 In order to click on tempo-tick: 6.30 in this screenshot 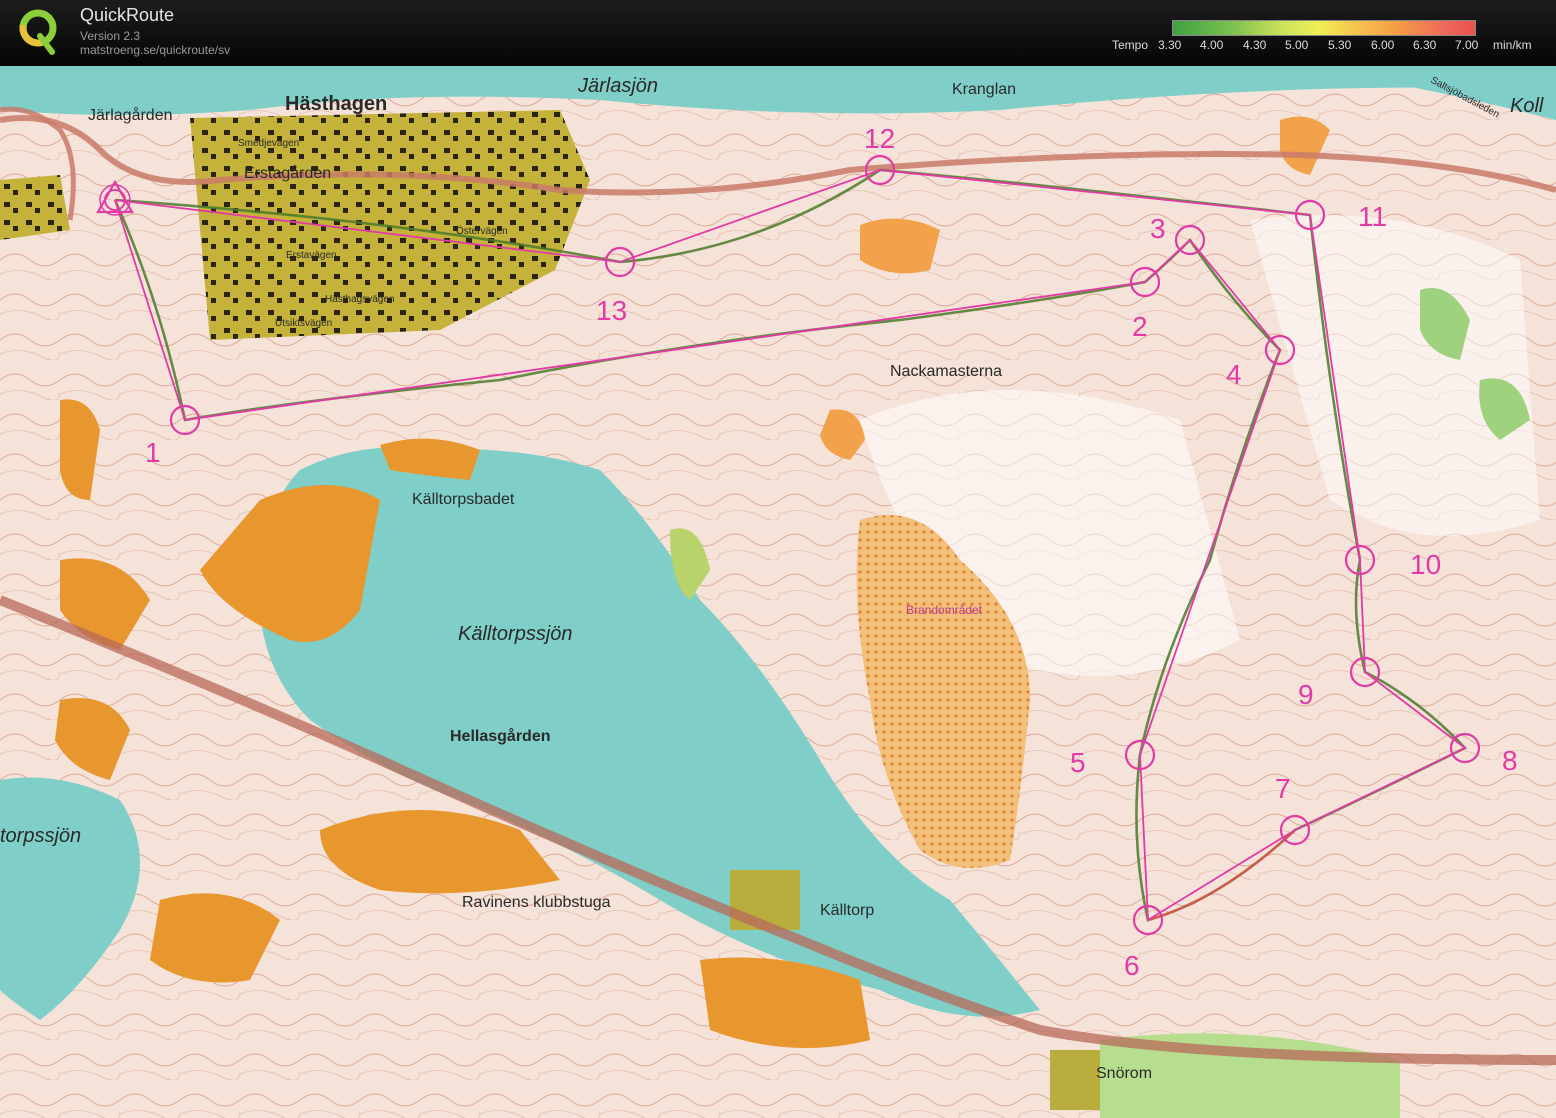, I will do `click(1425, 45)`.